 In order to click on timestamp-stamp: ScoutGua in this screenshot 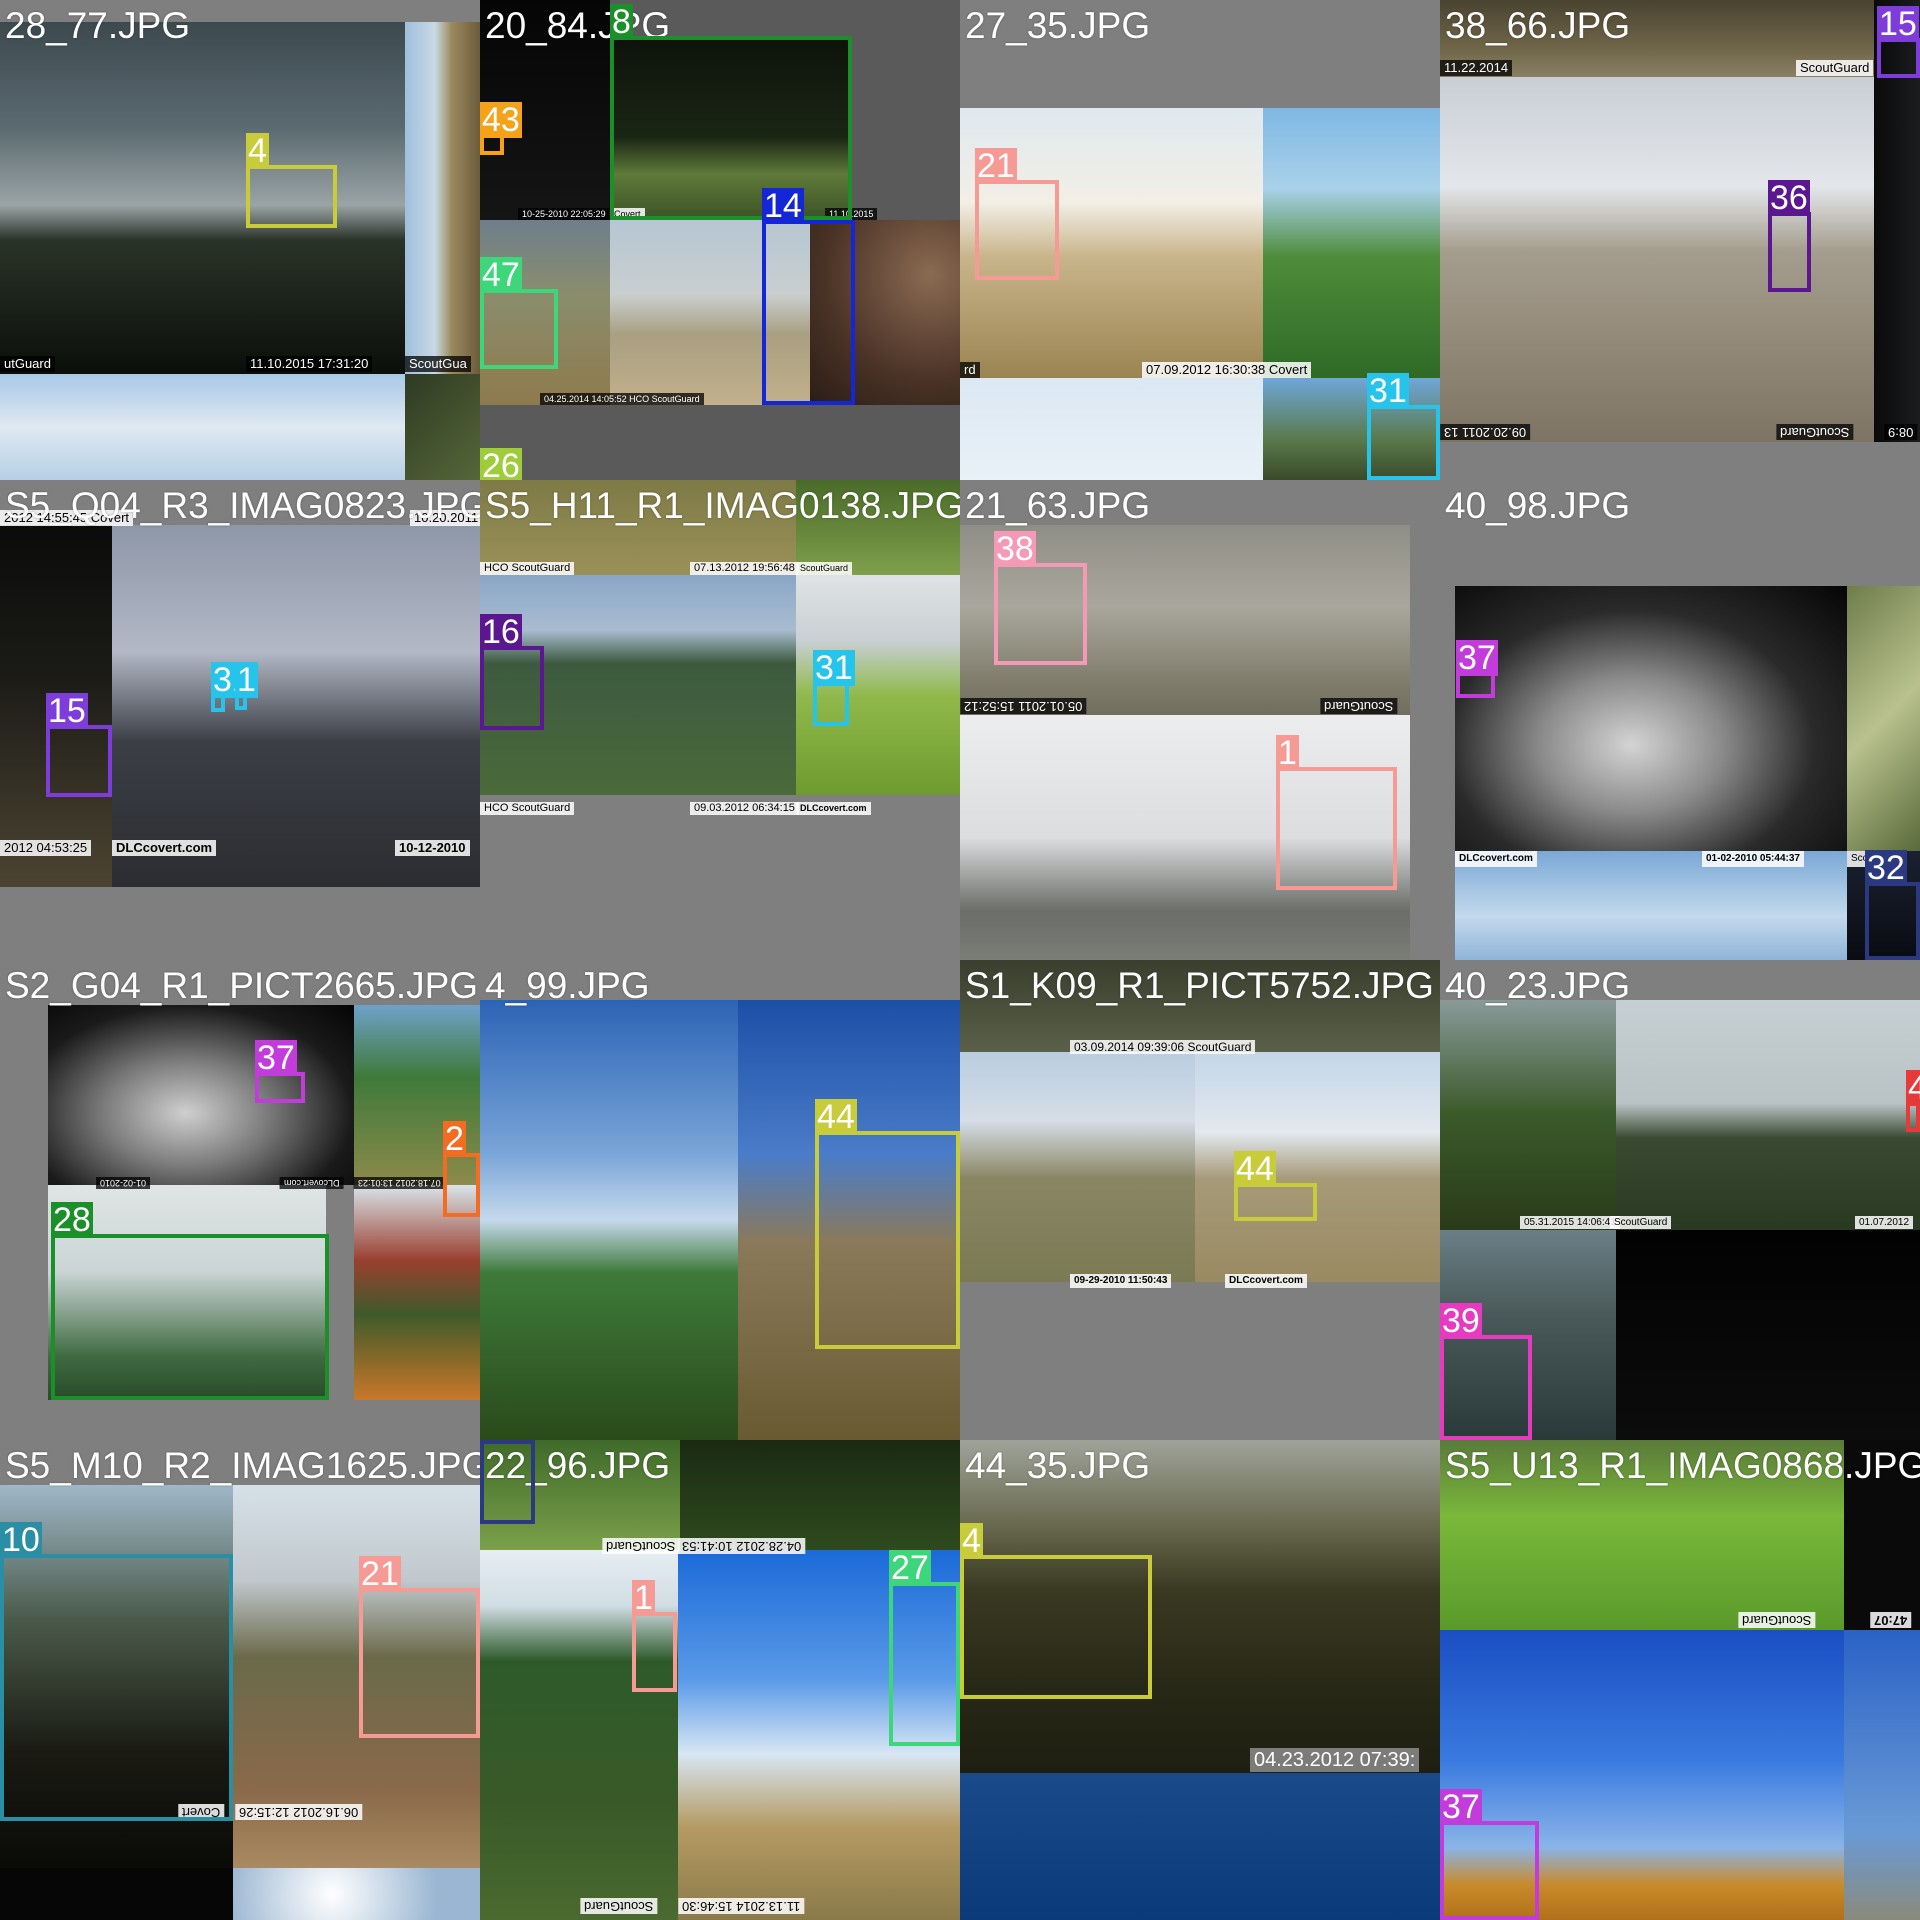, I will do `click(438, 364)`.